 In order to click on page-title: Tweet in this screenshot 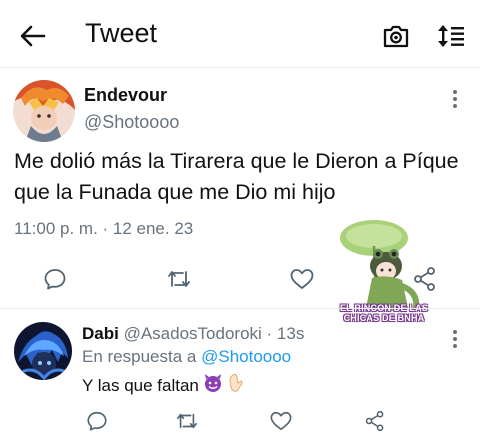, I will do `click(121, 33)`.